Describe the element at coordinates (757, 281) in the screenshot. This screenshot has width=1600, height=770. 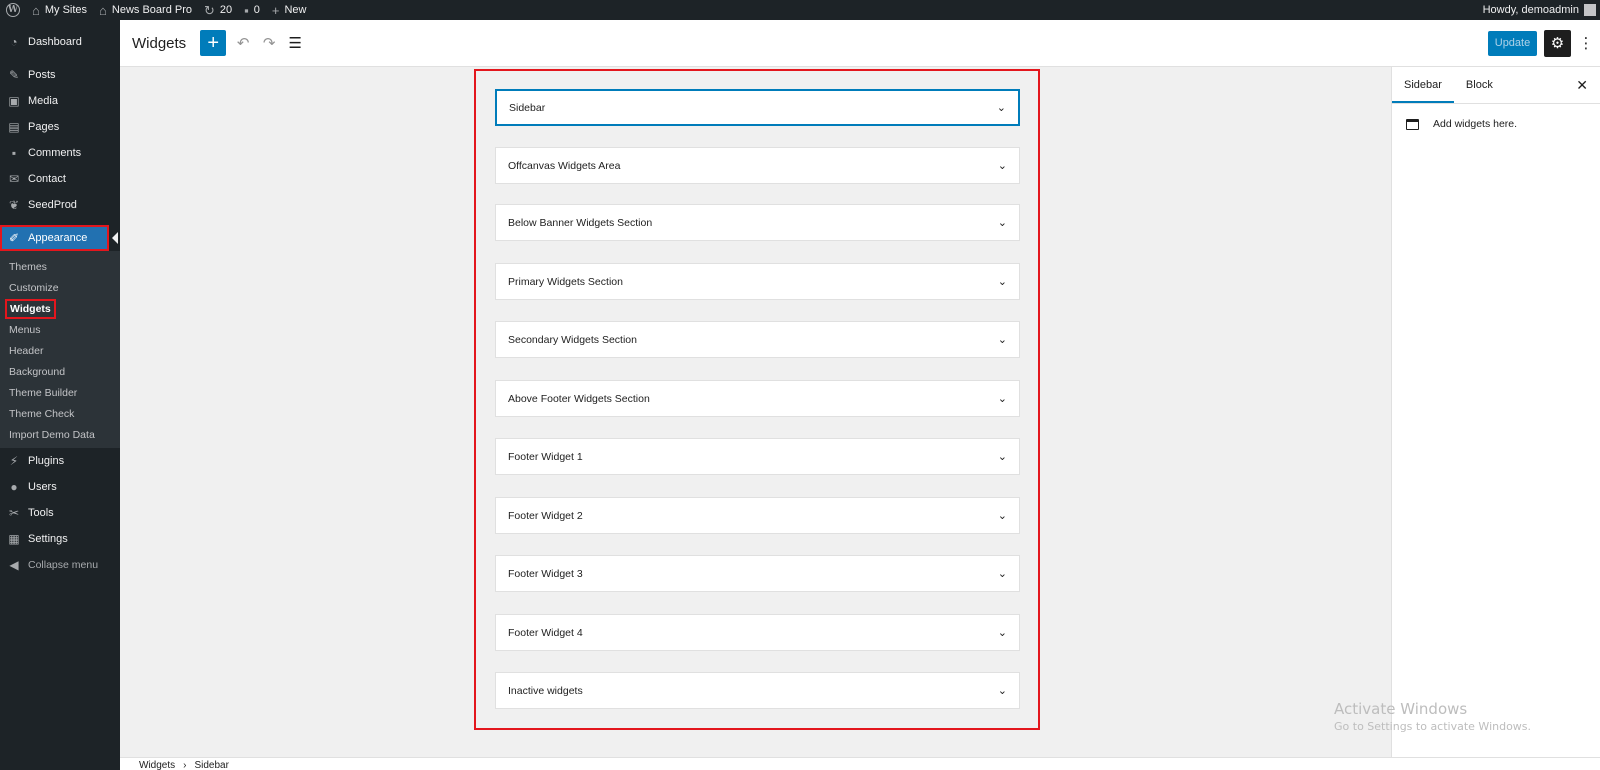
I see `widget-area-primary: Primary Widgets Section ⌄` at that location.